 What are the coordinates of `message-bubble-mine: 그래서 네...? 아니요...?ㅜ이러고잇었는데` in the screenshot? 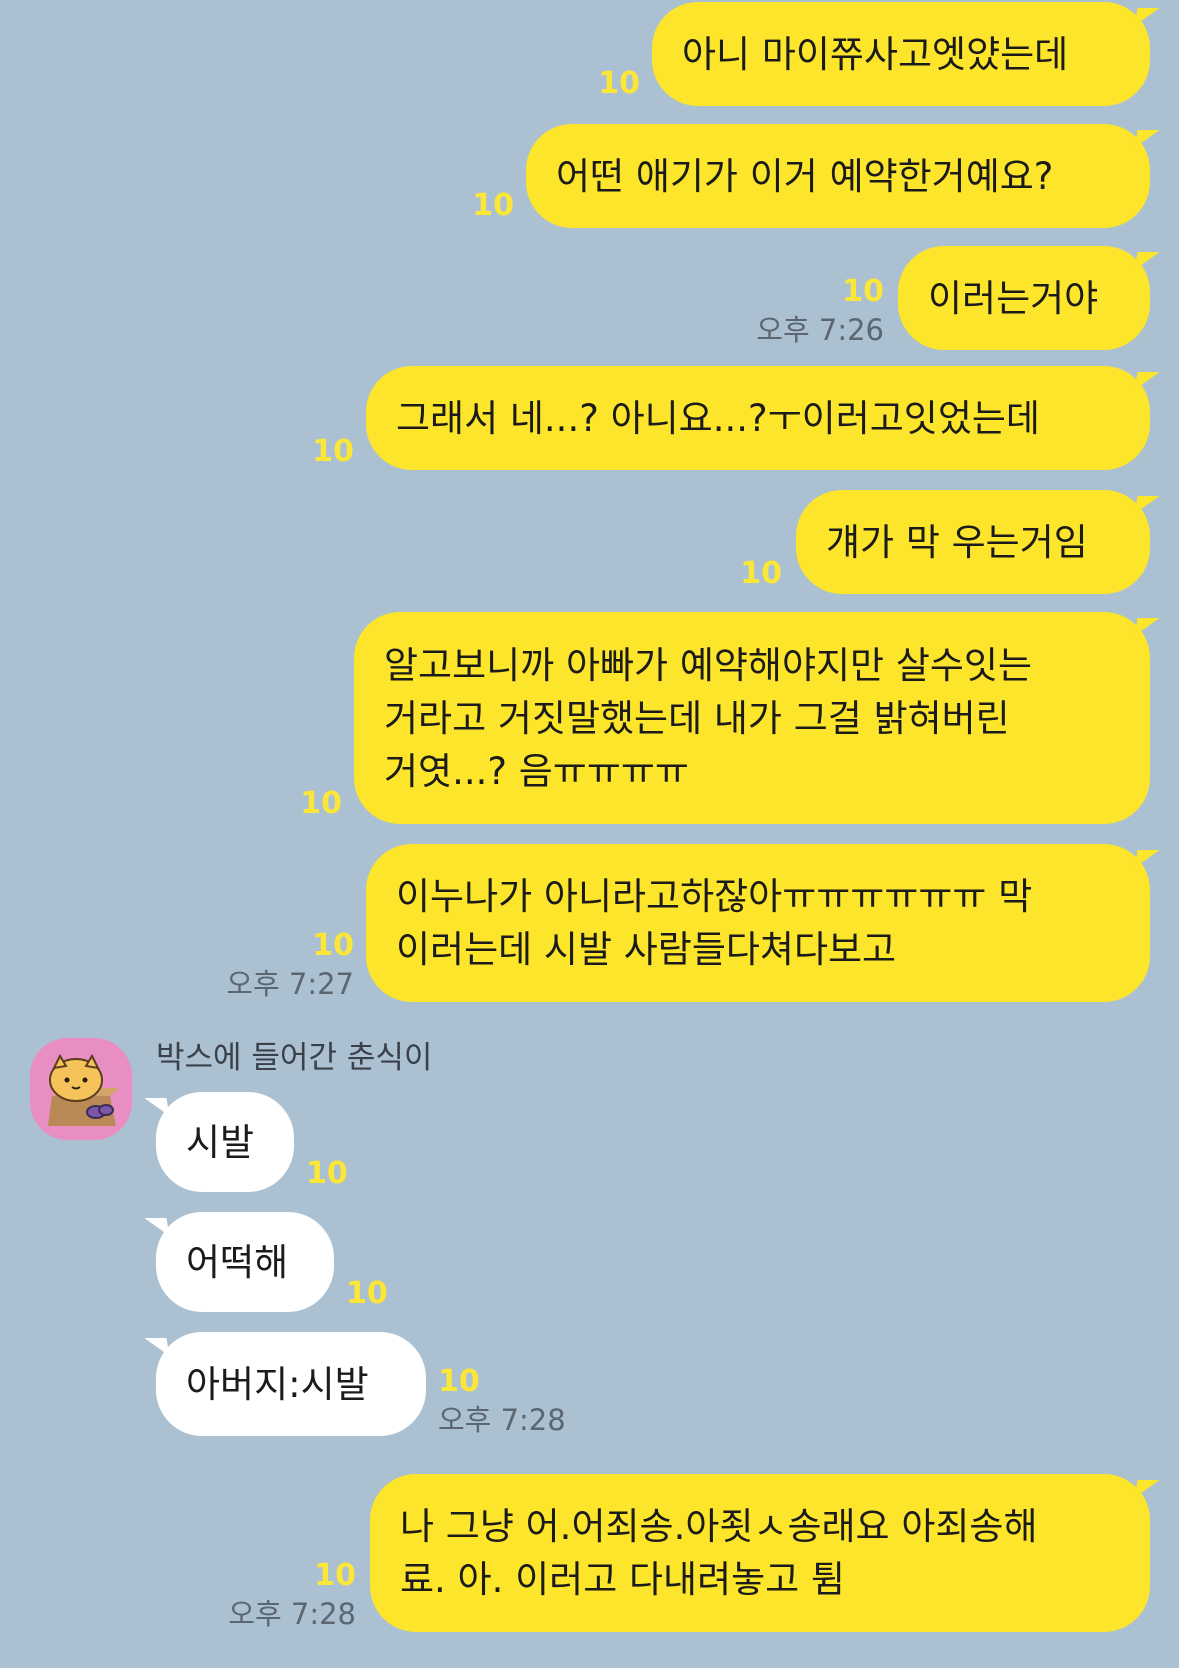 It's located at (763, 418).